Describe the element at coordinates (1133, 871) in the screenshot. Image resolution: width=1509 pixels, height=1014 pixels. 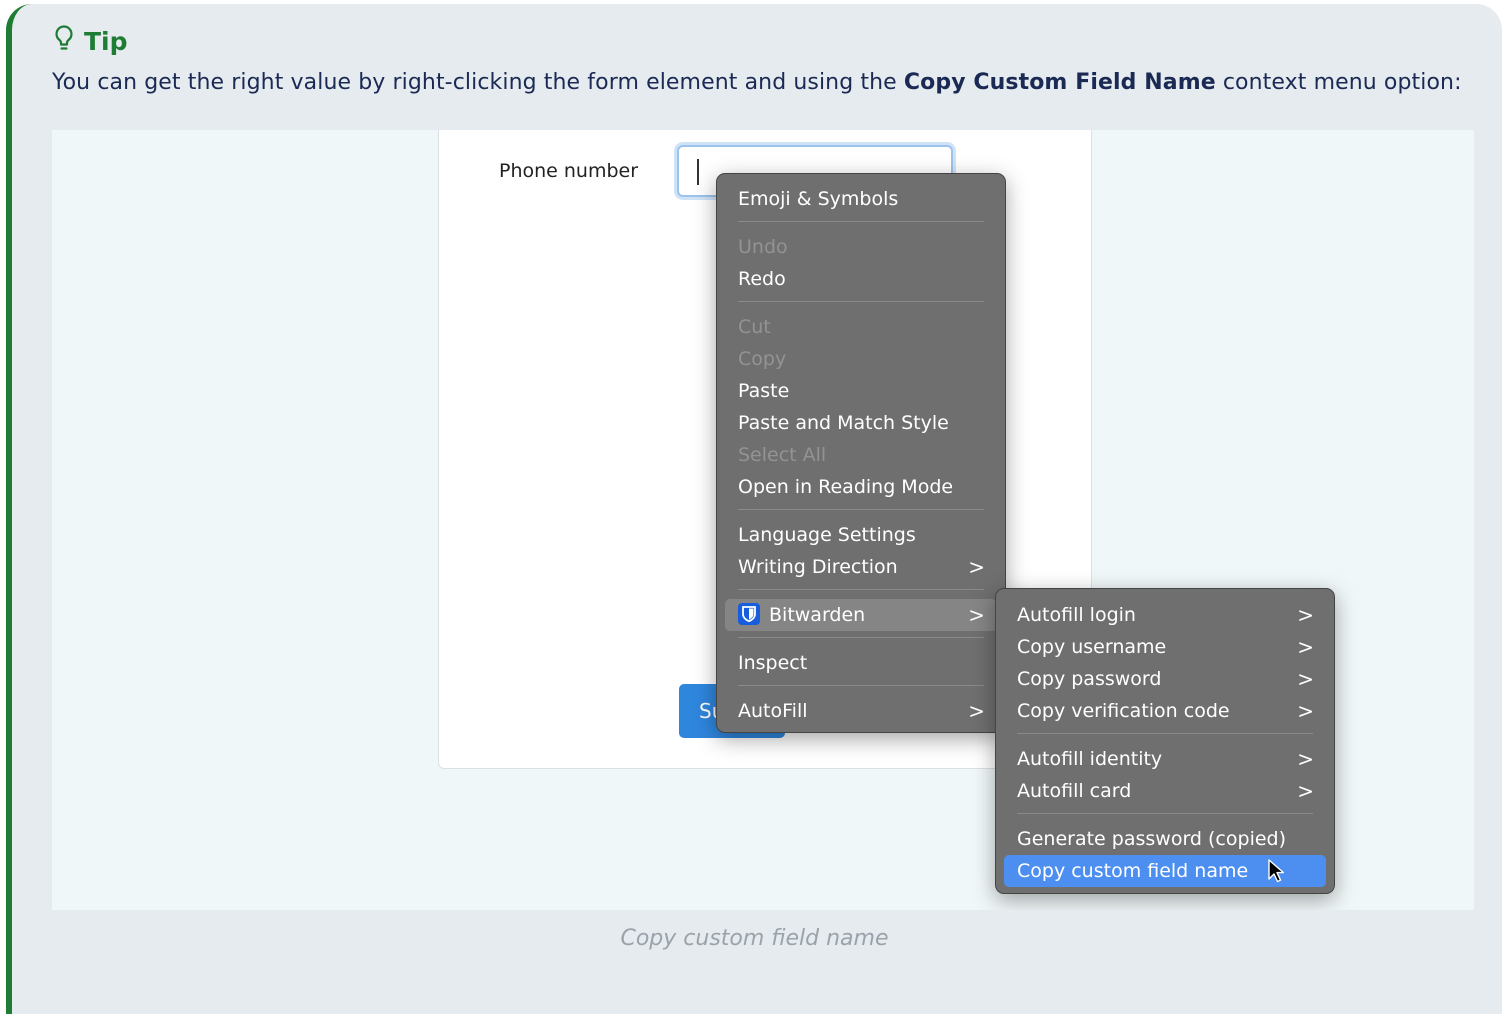
I see `submenu-item-copy-custom-field-name-label: Copy custom field name` at that location.